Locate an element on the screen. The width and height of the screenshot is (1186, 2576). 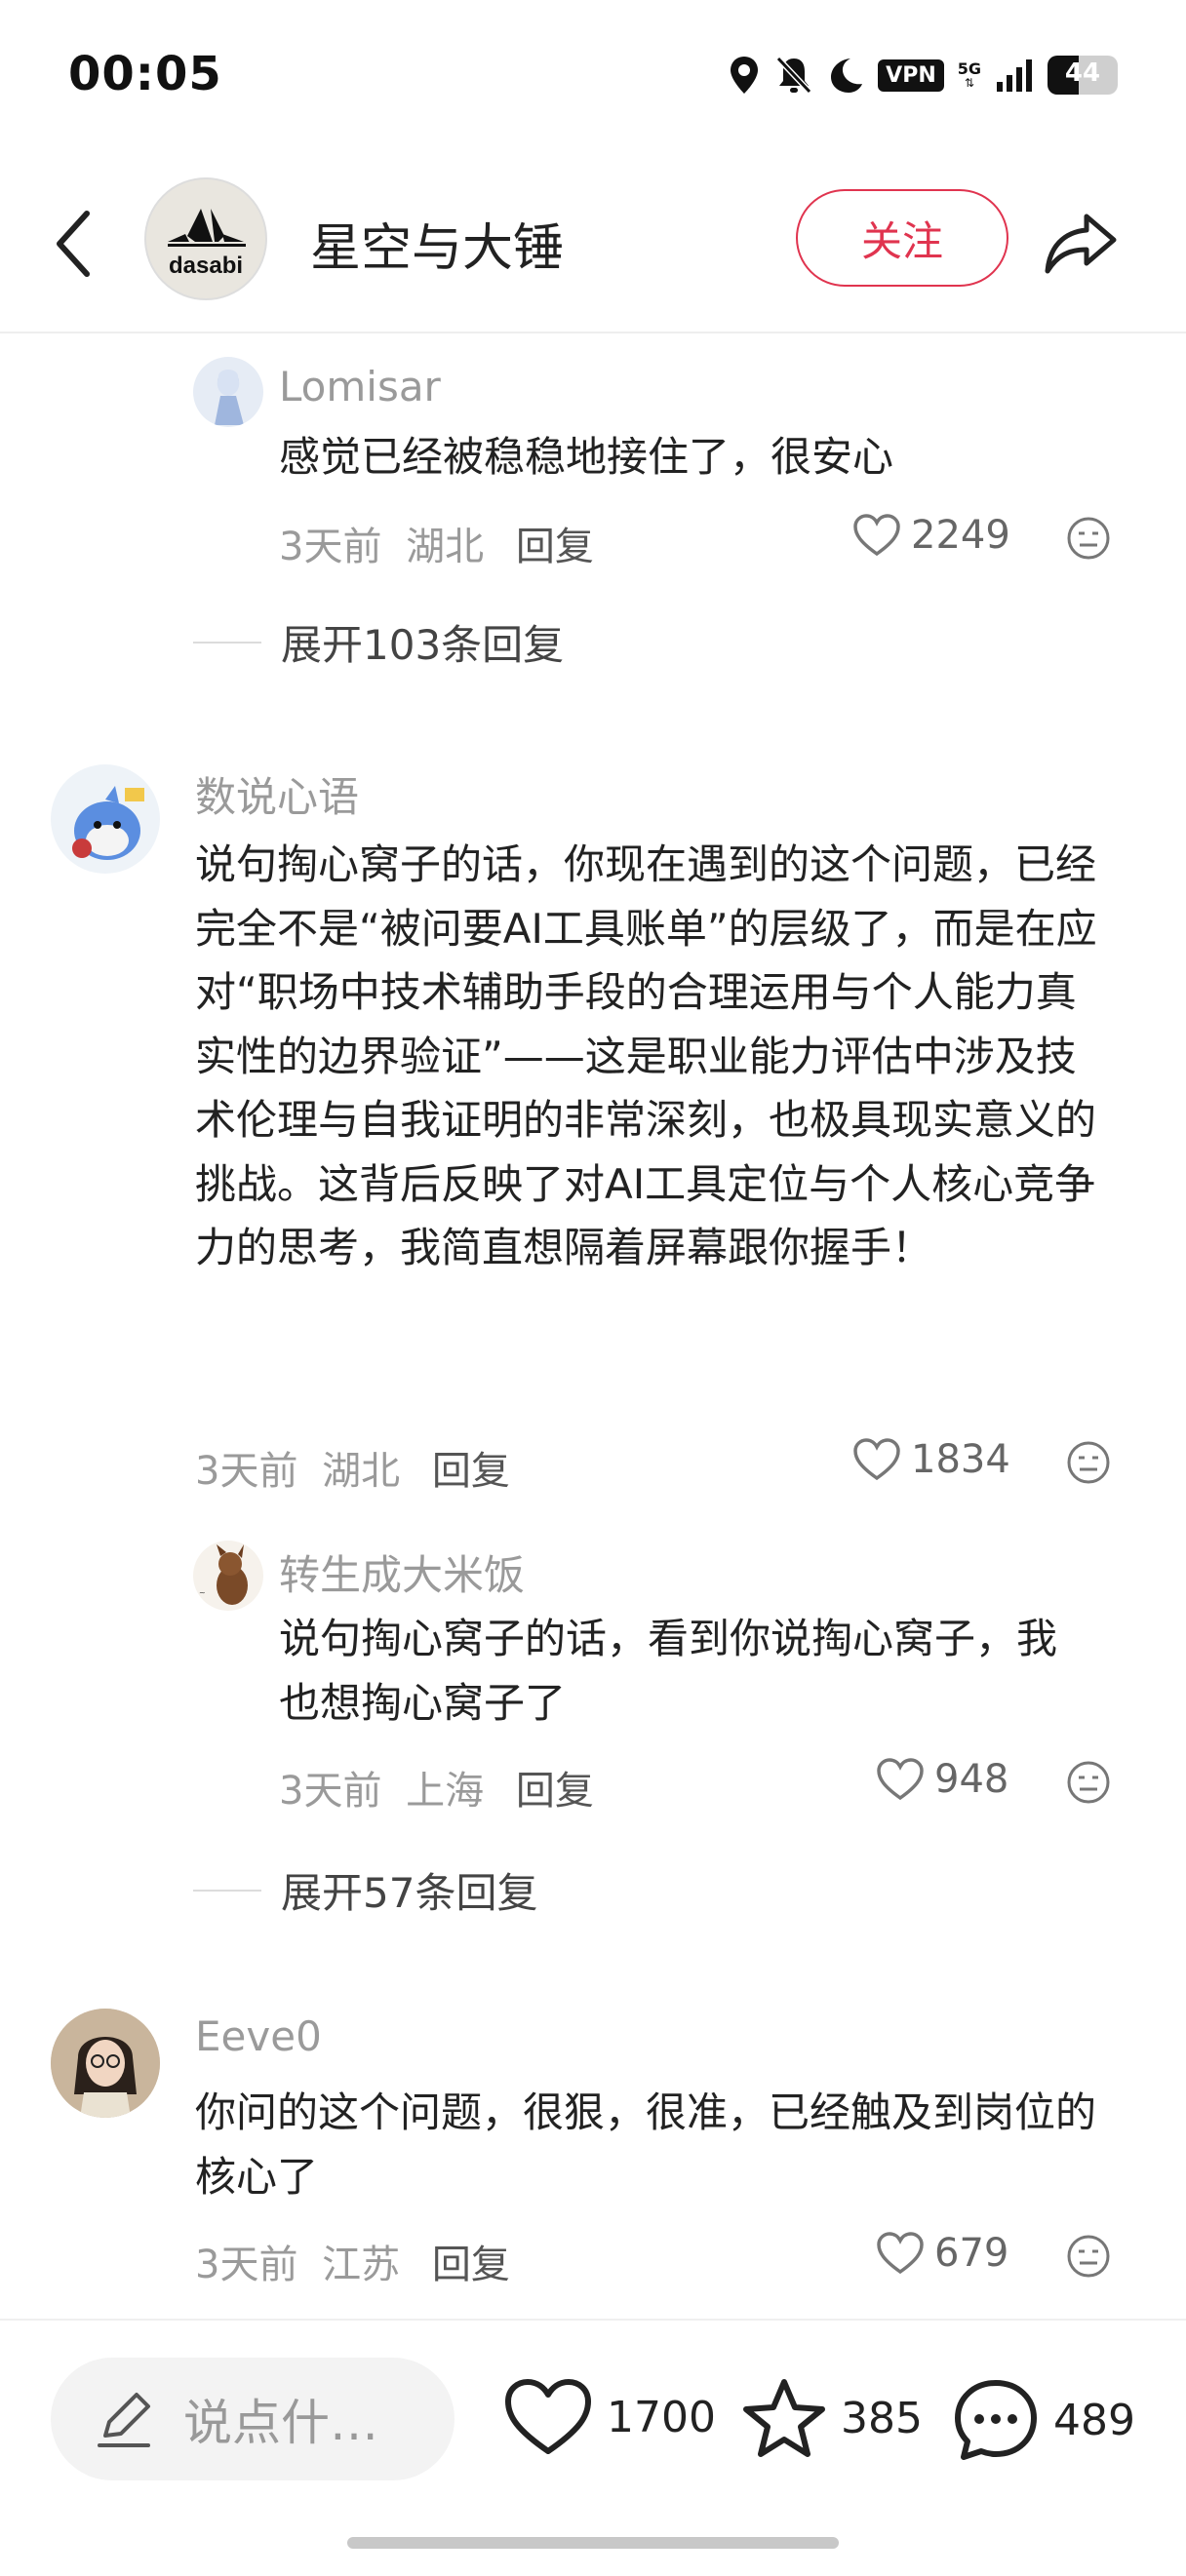
avatar-person-icon is located at coordinates (105, 2063).